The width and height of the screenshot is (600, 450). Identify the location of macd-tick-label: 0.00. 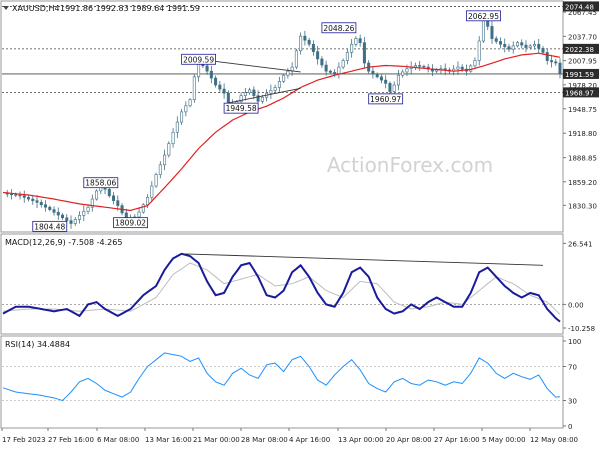
(576, 305).